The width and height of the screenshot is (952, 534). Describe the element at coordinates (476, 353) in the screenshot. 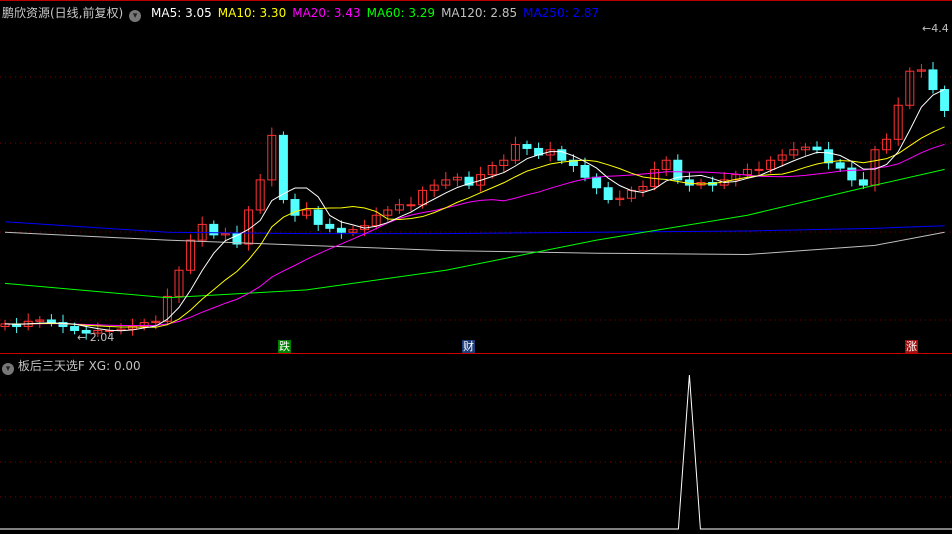

I see `panel-separator` at that location.